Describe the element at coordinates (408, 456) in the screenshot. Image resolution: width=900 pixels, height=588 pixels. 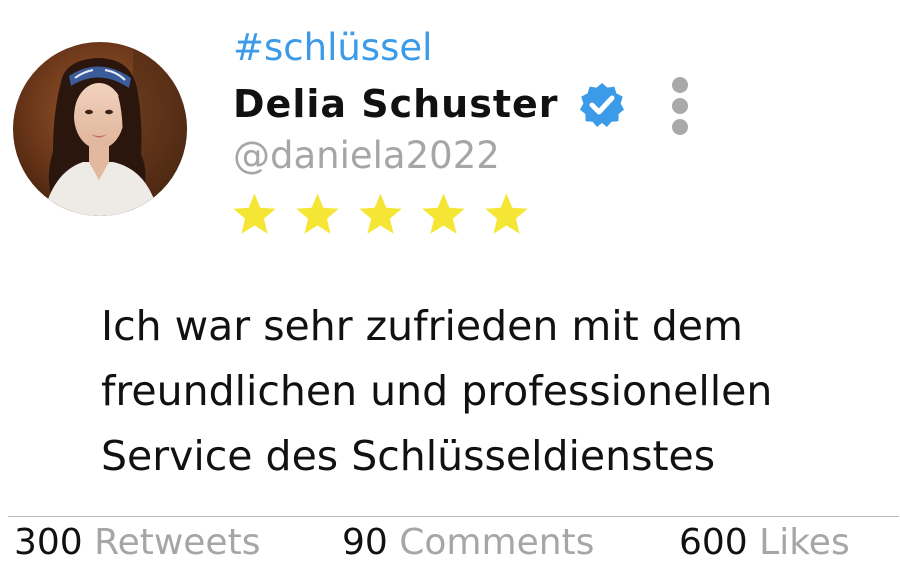
I see `review-line: Service des Schlüsseldienstes` at that location.